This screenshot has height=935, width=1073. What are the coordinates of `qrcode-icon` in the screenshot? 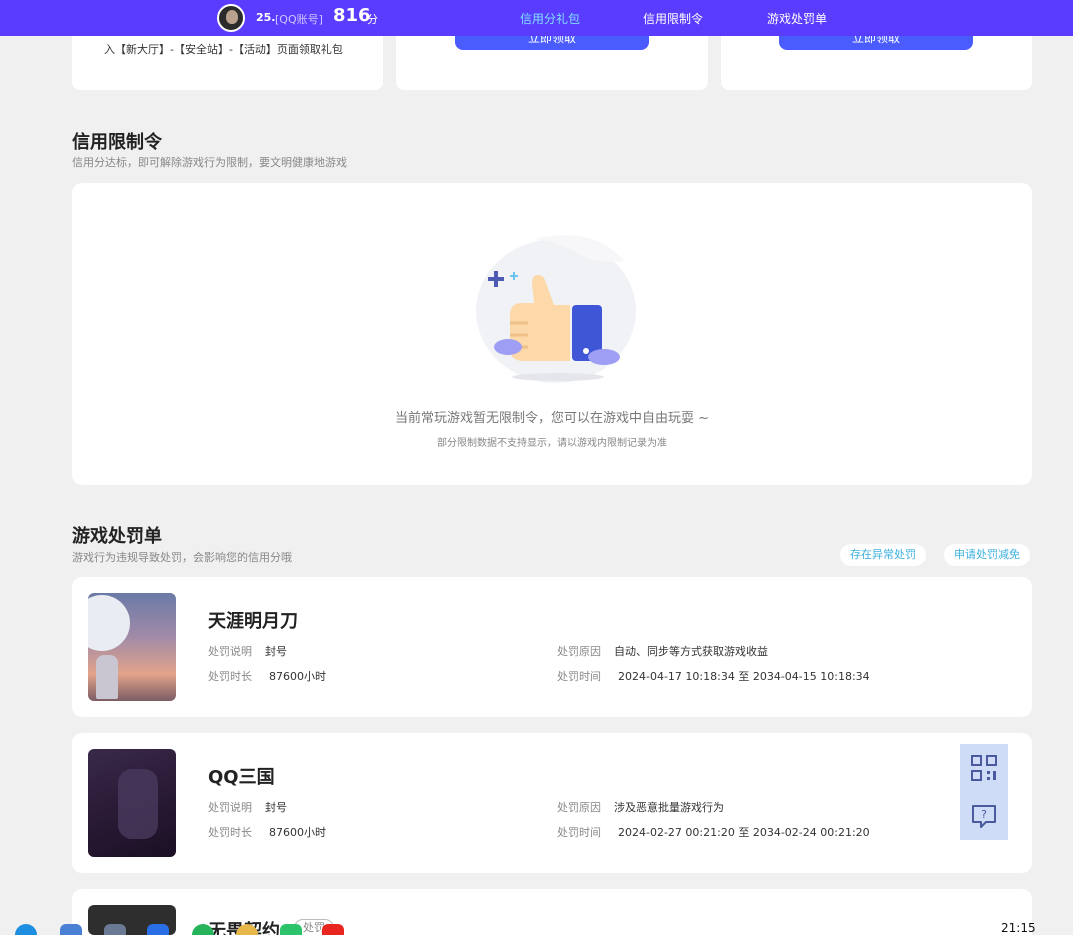 It's located at (984, 768).